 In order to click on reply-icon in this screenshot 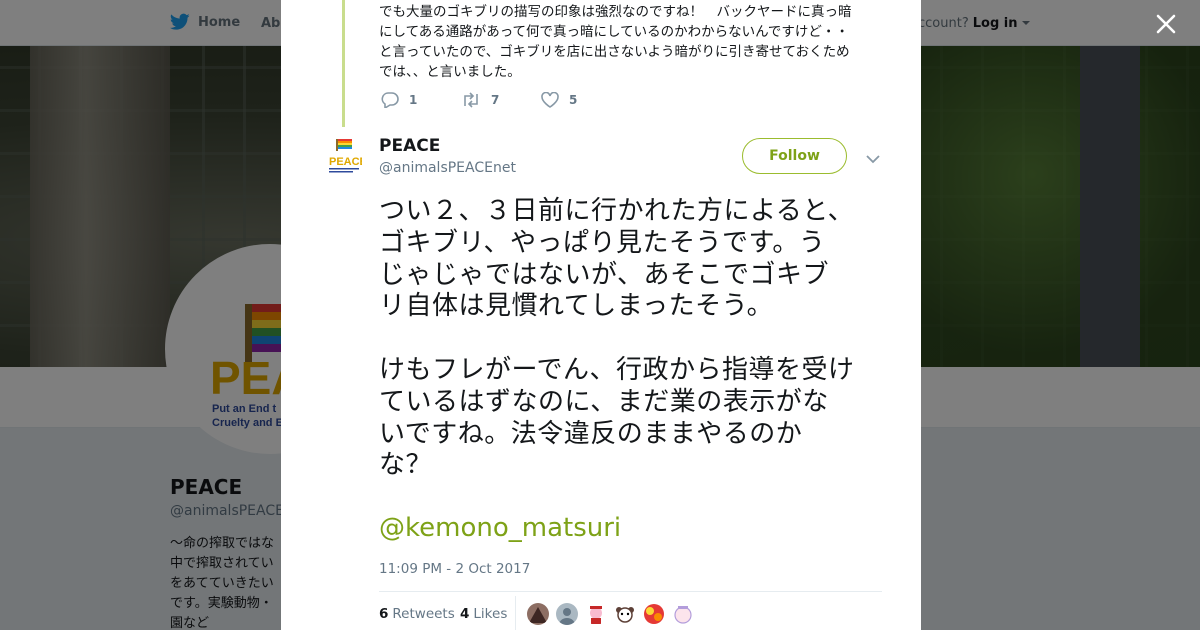, I will do `click(390, 100)`.